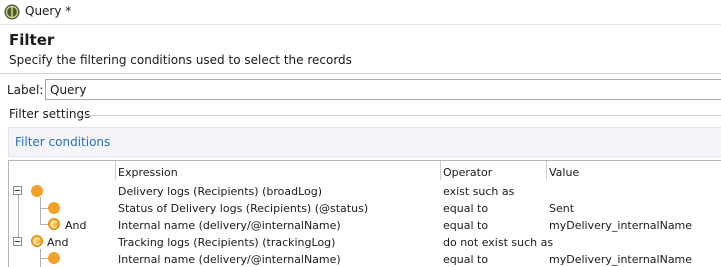 The width and height of the screenshot is (721, 267). What do you see at coordinates (360, 12) in the screenshot?
I see `window-titlebar: Query *` at bounding box center [360, 12].